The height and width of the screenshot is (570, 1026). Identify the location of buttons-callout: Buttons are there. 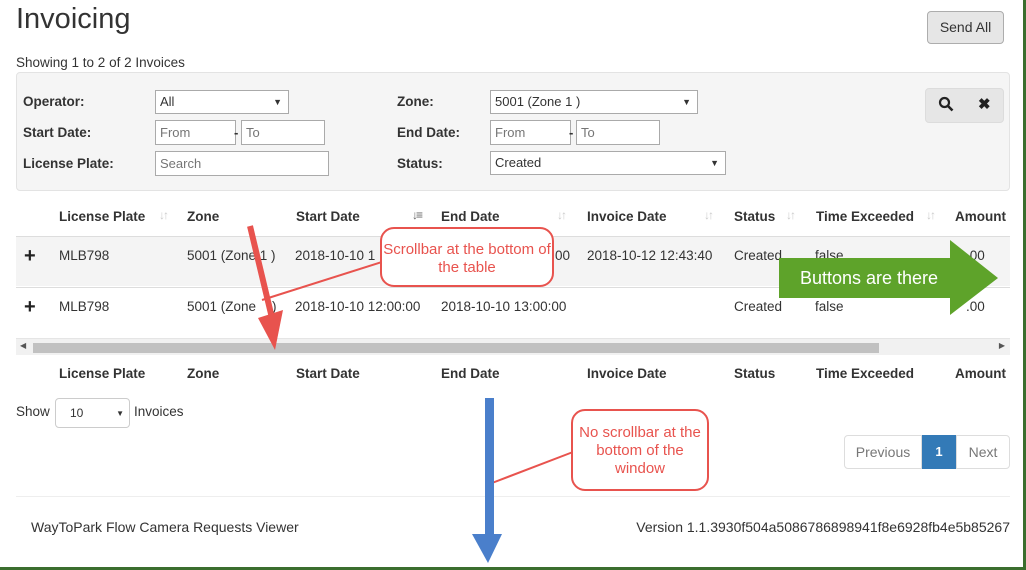
(869, 278).